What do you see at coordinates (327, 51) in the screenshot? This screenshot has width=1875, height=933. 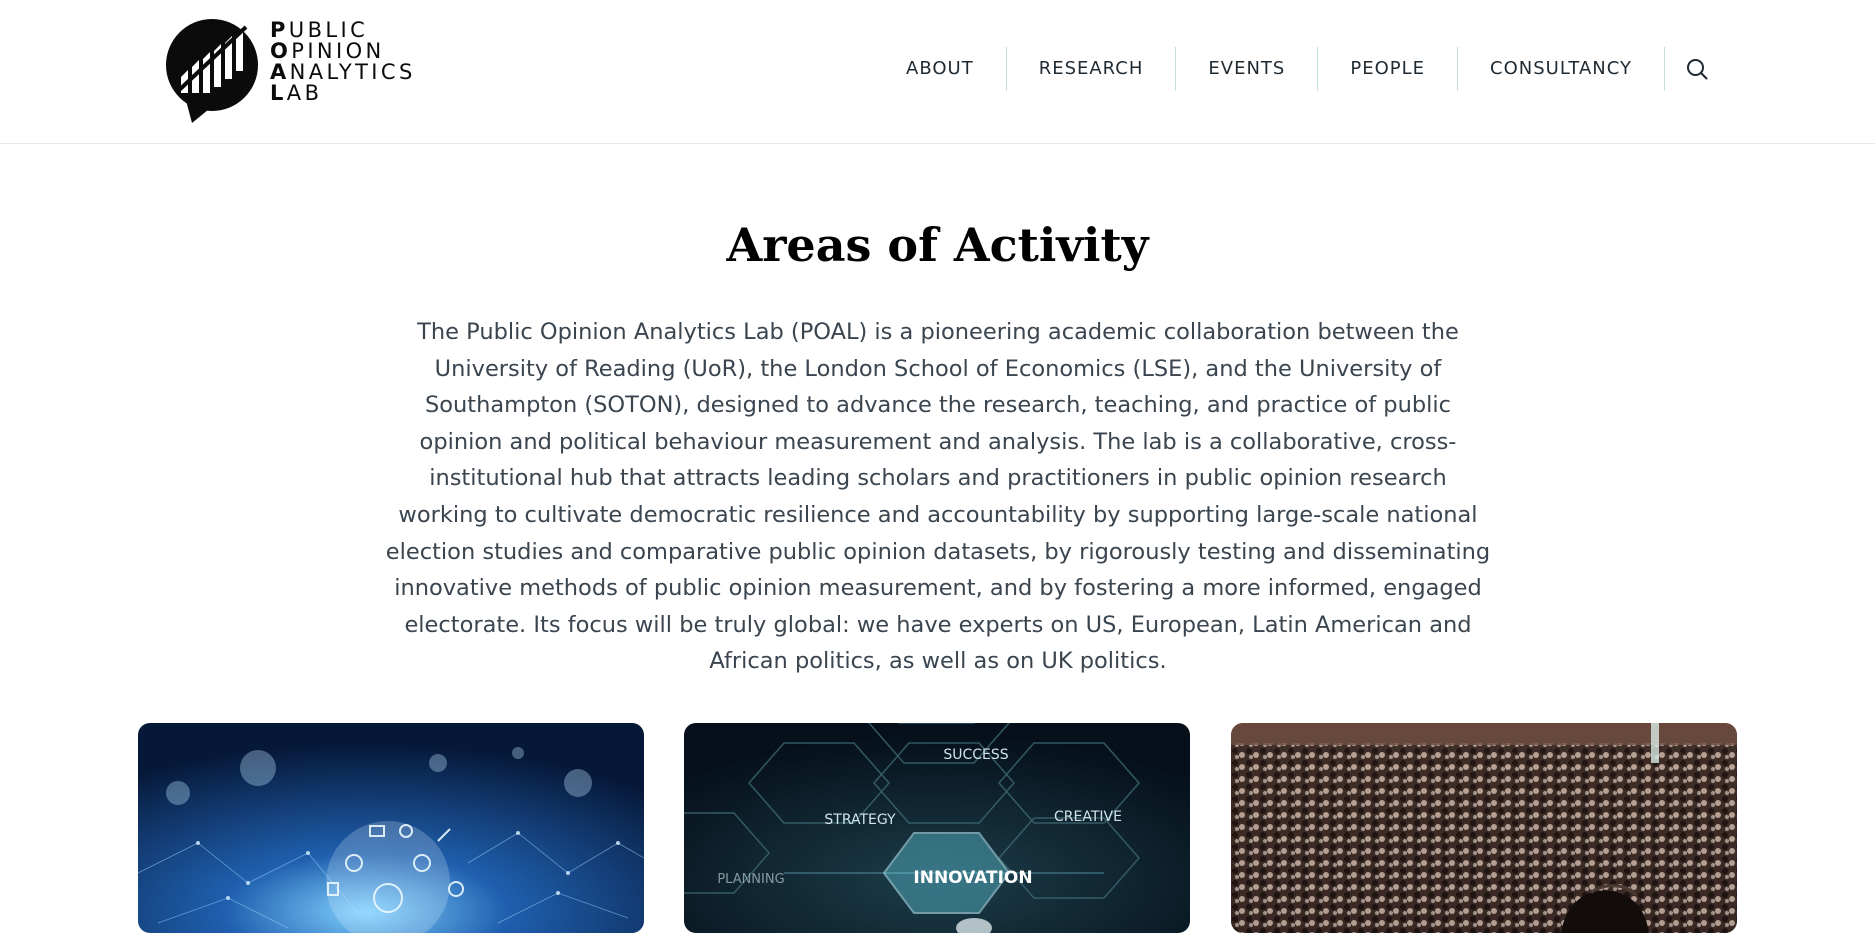 I see `logo-line-2: OPINION` at bounding box center [327, 51].